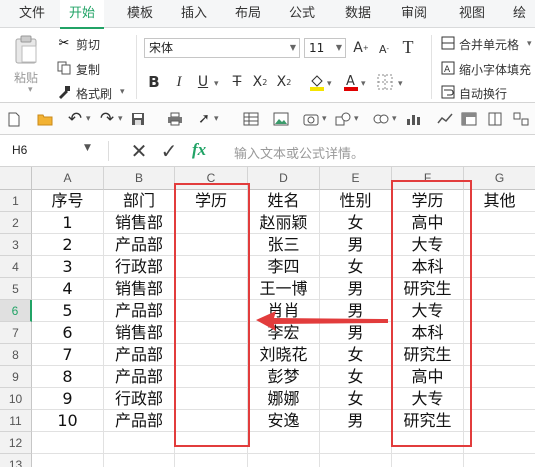 The width and height of the screenshot is (535, 467). Describe the element at coordinates (284, 201) in the screenshot. I see `table-cell: 姓名` at that location.